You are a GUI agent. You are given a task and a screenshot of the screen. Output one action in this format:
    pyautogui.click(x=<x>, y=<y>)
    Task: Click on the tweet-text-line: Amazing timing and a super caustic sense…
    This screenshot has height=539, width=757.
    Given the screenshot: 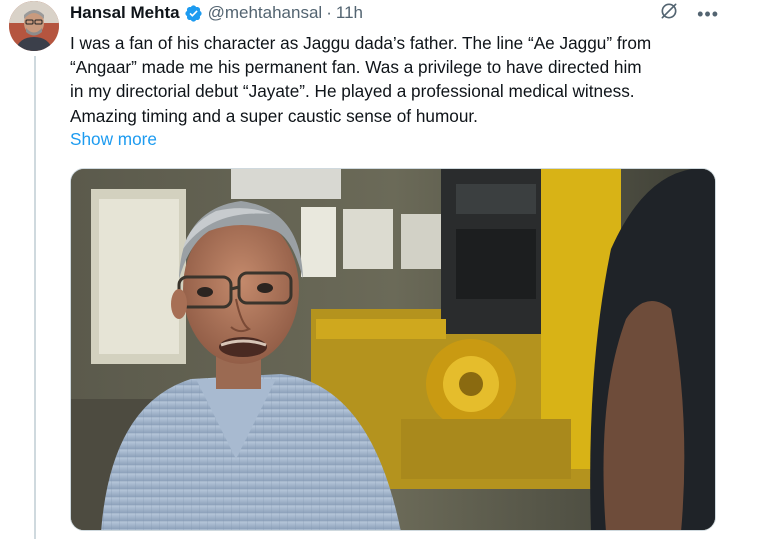 What is the action you would take?
    pyautogui.click(x=274, y=115)
    